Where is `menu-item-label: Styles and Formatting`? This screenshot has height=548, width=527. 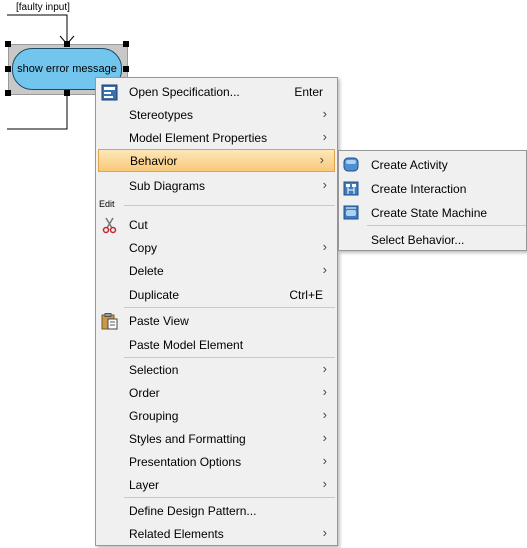
menu-item-label: Styles and Formatting is located at coordinates (187, 439).